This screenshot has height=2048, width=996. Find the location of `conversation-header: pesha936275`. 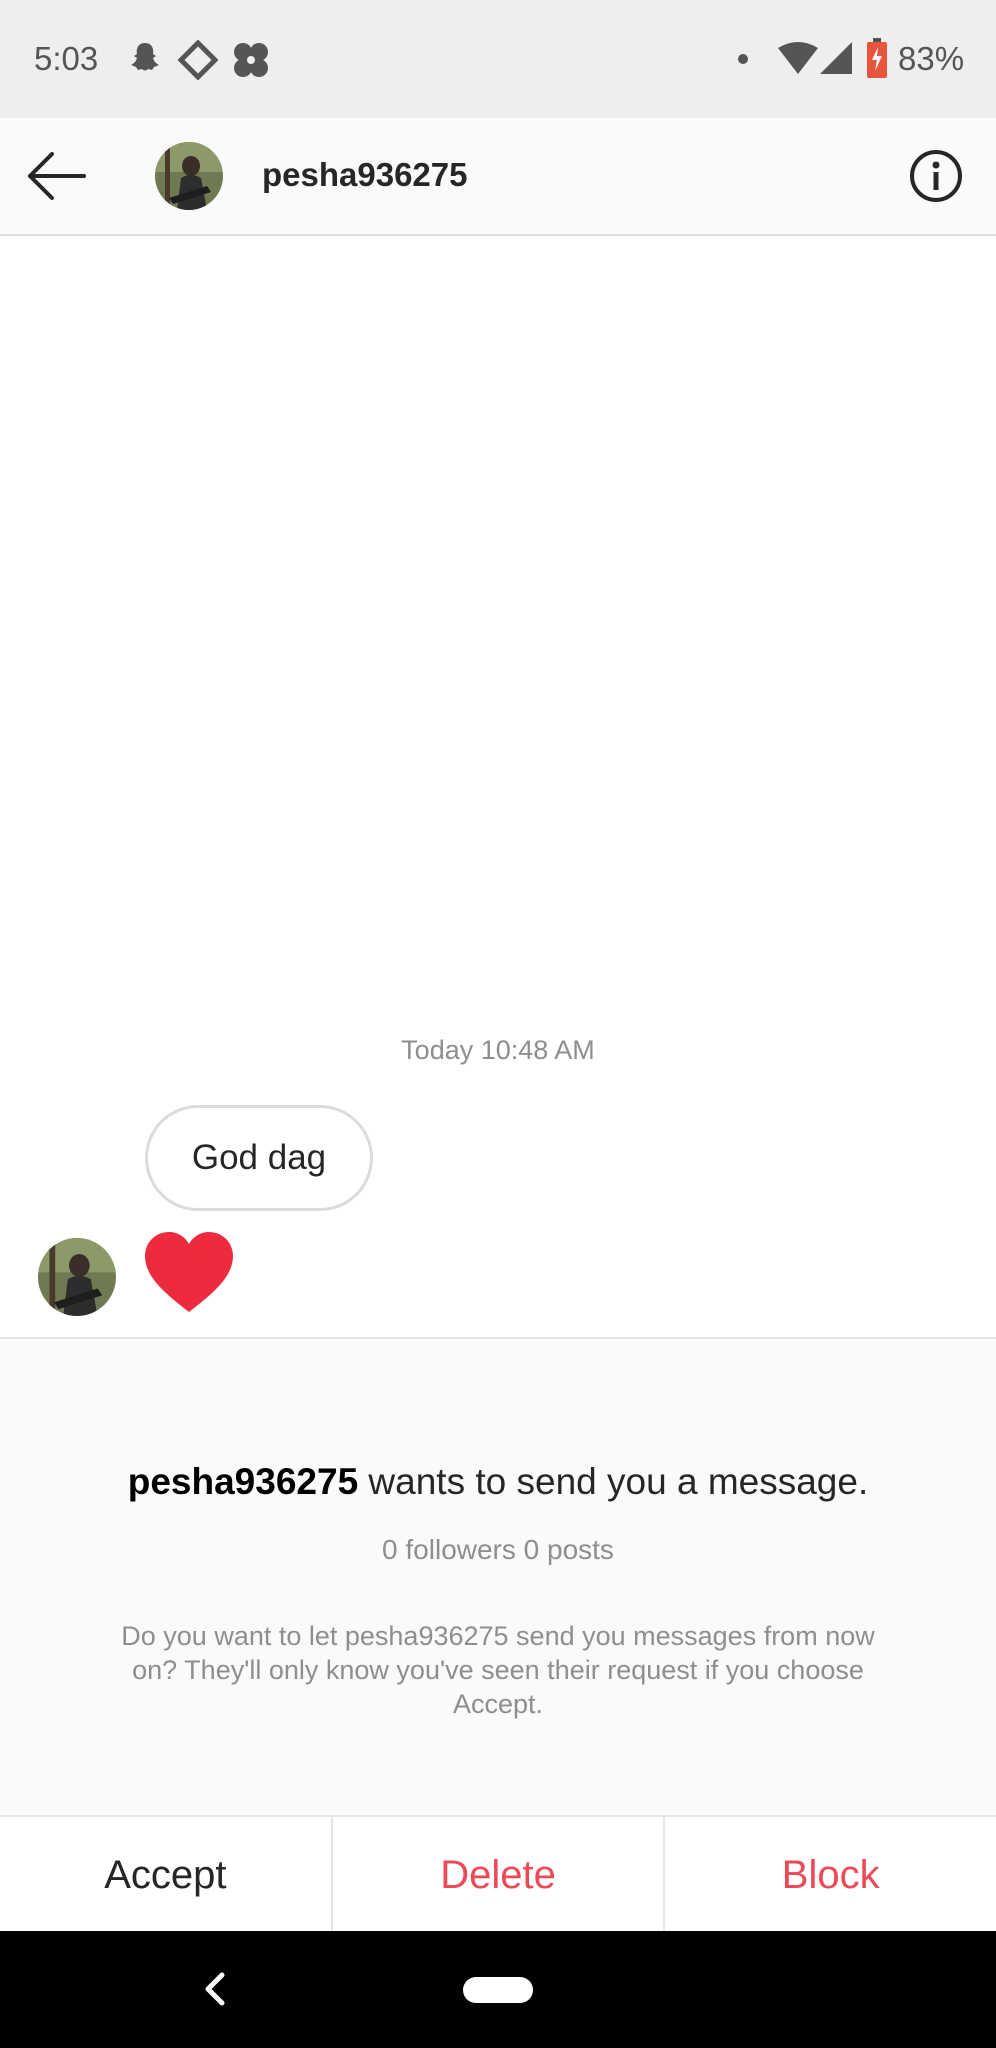

conversation-header: pesha936275 is located at coordinates (498, 177).